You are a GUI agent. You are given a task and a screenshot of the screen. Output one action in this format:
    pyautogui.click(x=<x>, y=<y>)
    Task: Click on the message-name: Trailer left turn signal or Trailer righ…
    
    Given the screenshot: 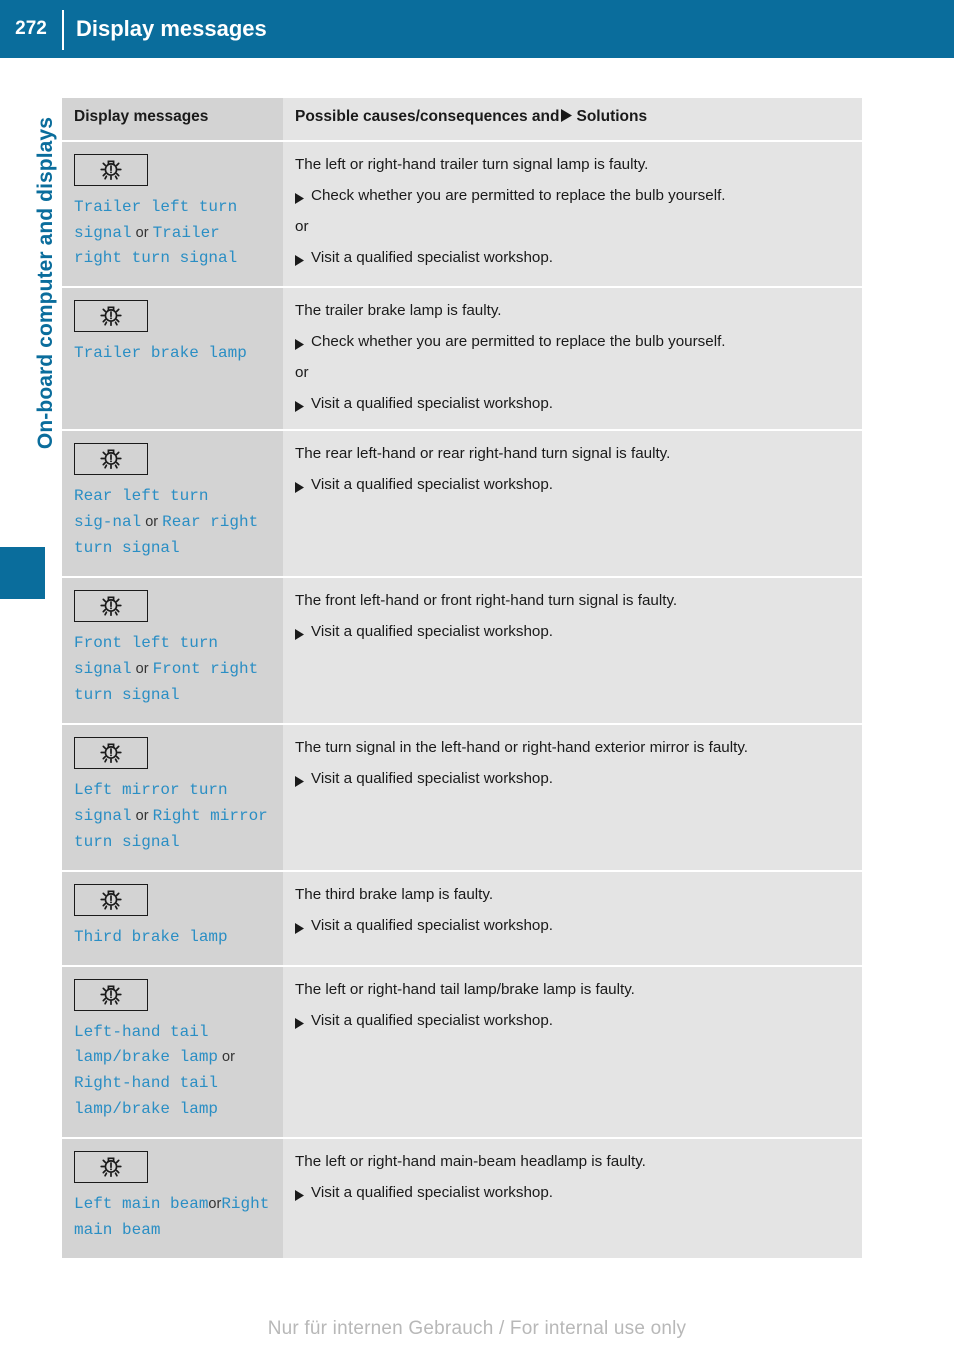 What is the action you would take?
    pyautogui.click(x=172, y=234)
    